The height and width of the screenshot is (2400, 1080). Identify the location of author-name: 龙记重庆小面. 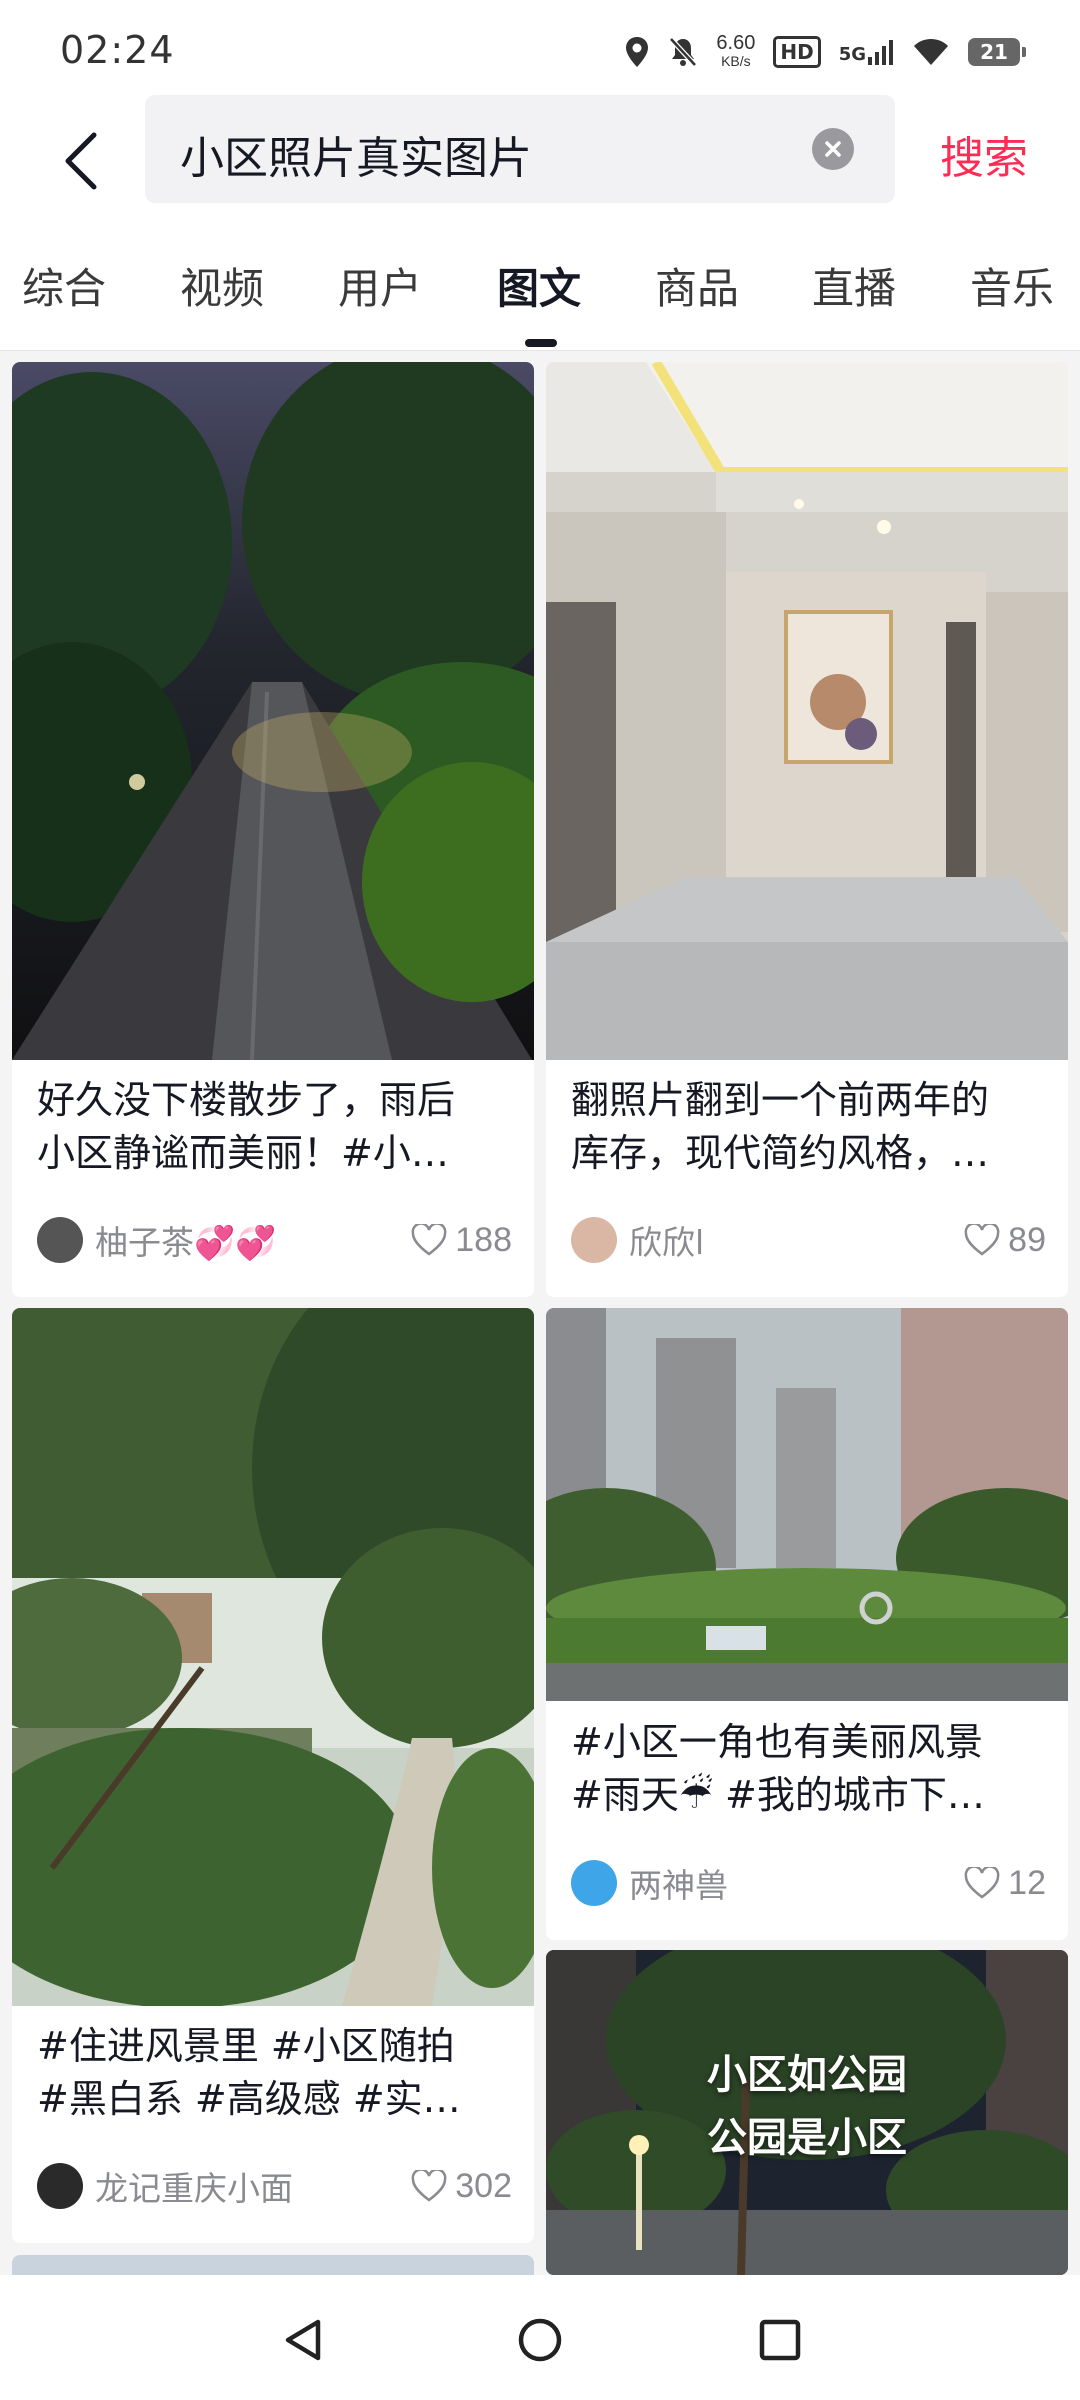
(194, 2186).